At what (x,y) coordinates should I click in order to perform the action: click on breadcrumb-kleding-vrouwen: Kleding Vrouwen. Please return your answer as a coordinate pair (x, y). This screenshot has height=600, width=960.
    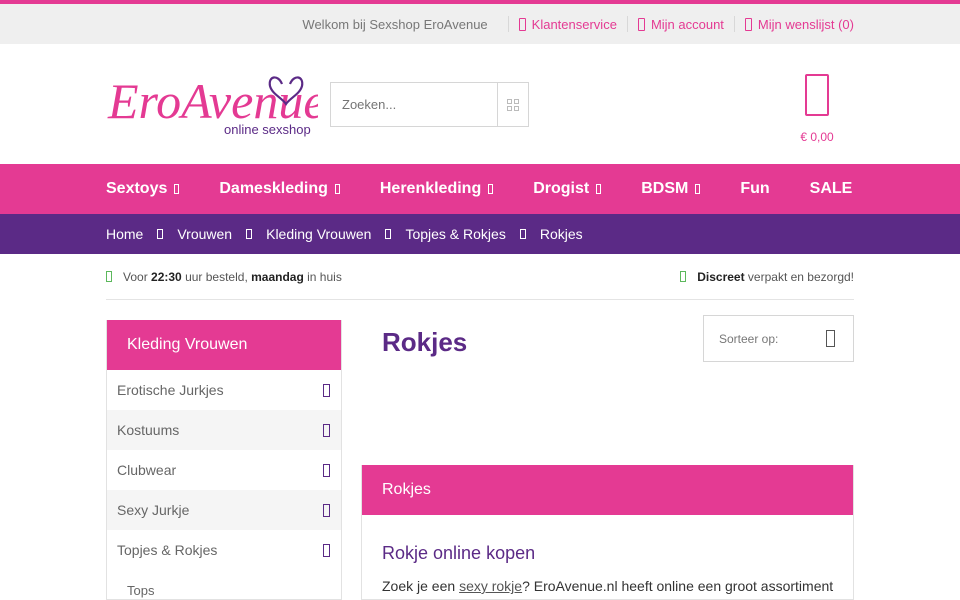
    Looking at the image, I should click on (301, 234).